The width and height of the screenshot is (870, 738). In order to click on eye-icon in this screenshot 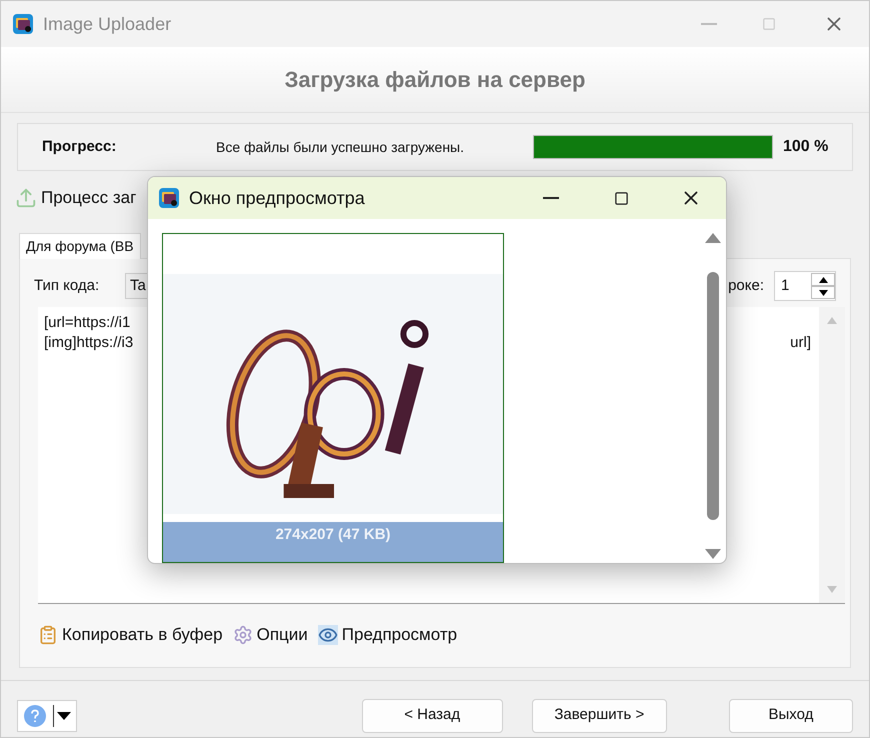, I will do `click(328, 634)`.